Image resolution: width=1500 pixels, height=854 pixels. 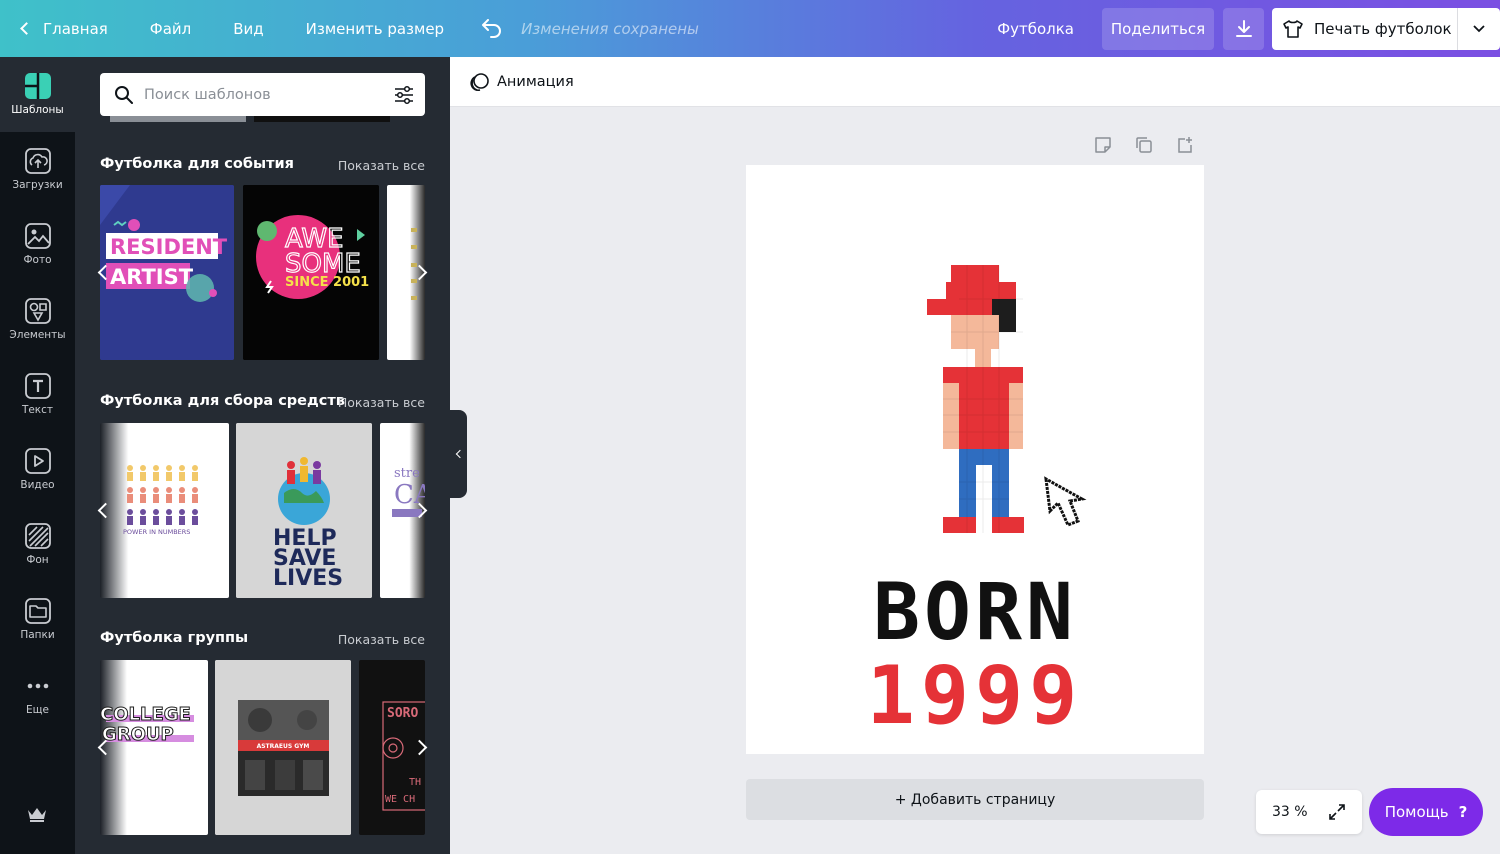 I want to click on lives-text: LIVES, so click(x=308, y=578).